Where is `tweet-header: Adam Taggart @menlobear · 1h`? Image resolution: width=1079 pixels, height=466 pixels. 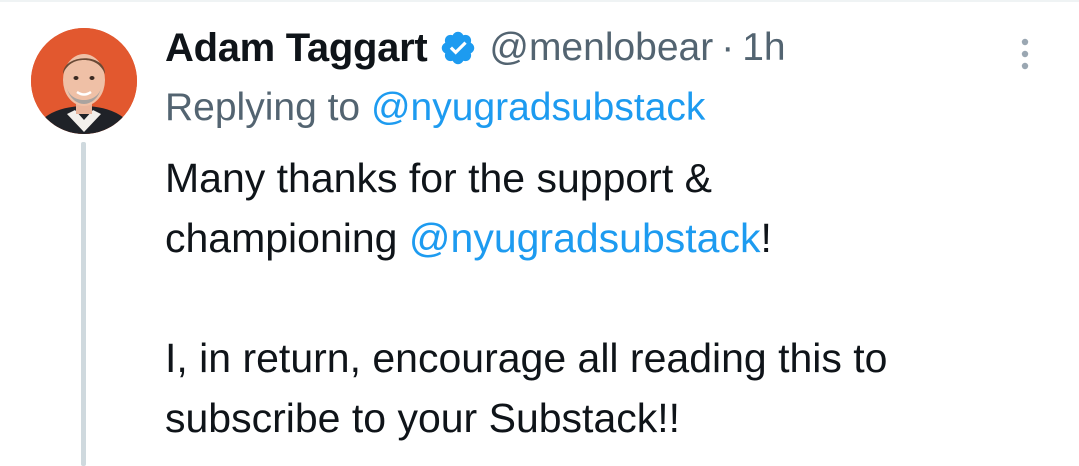 tweet-header: Adam Taggart @menlobear · 1h is located at coordinates (475, 48).